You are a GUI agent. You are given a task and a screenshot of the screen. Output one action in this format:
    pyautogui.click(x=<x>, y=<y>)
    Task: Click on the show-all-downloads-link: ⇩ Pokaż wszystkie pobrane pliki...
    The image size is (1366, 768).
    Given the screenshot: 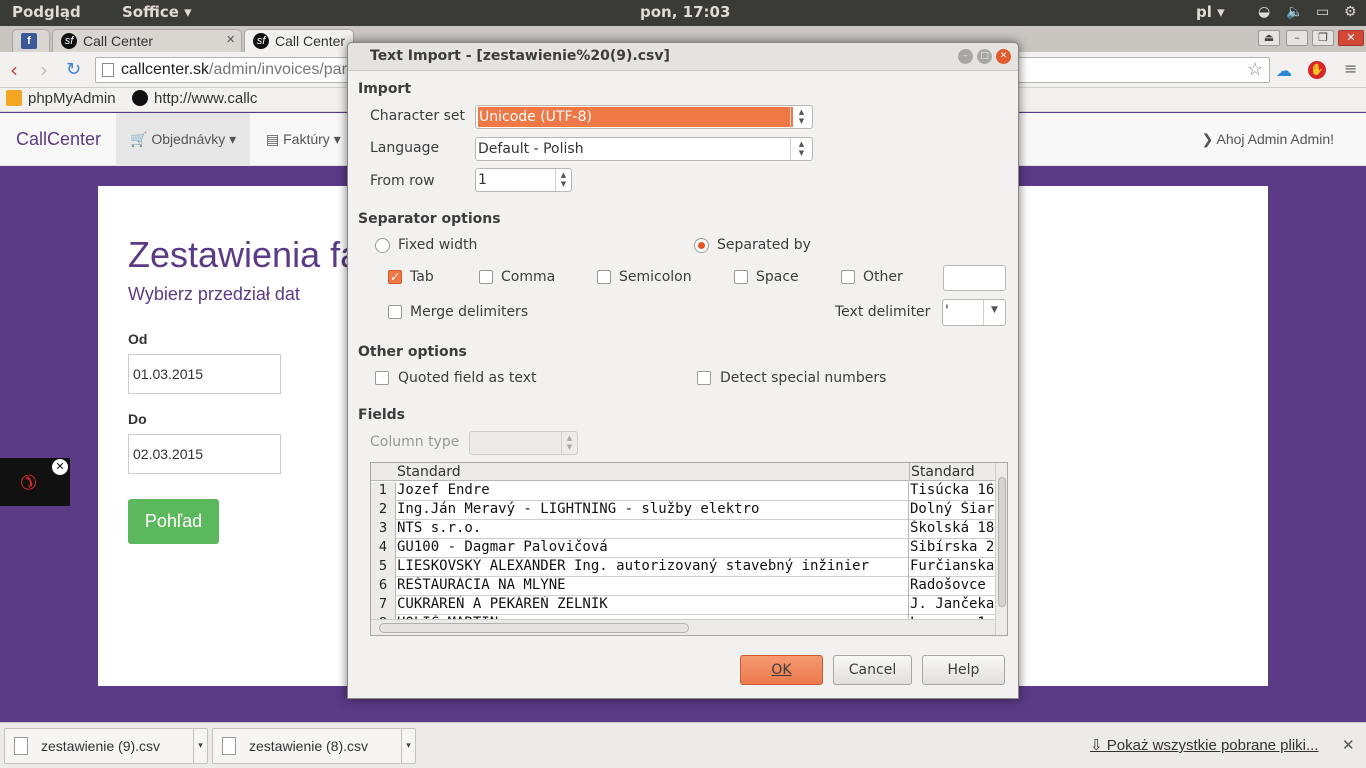 What is the action you would take?
    pyautogui.click(x=1204, y=745)
    